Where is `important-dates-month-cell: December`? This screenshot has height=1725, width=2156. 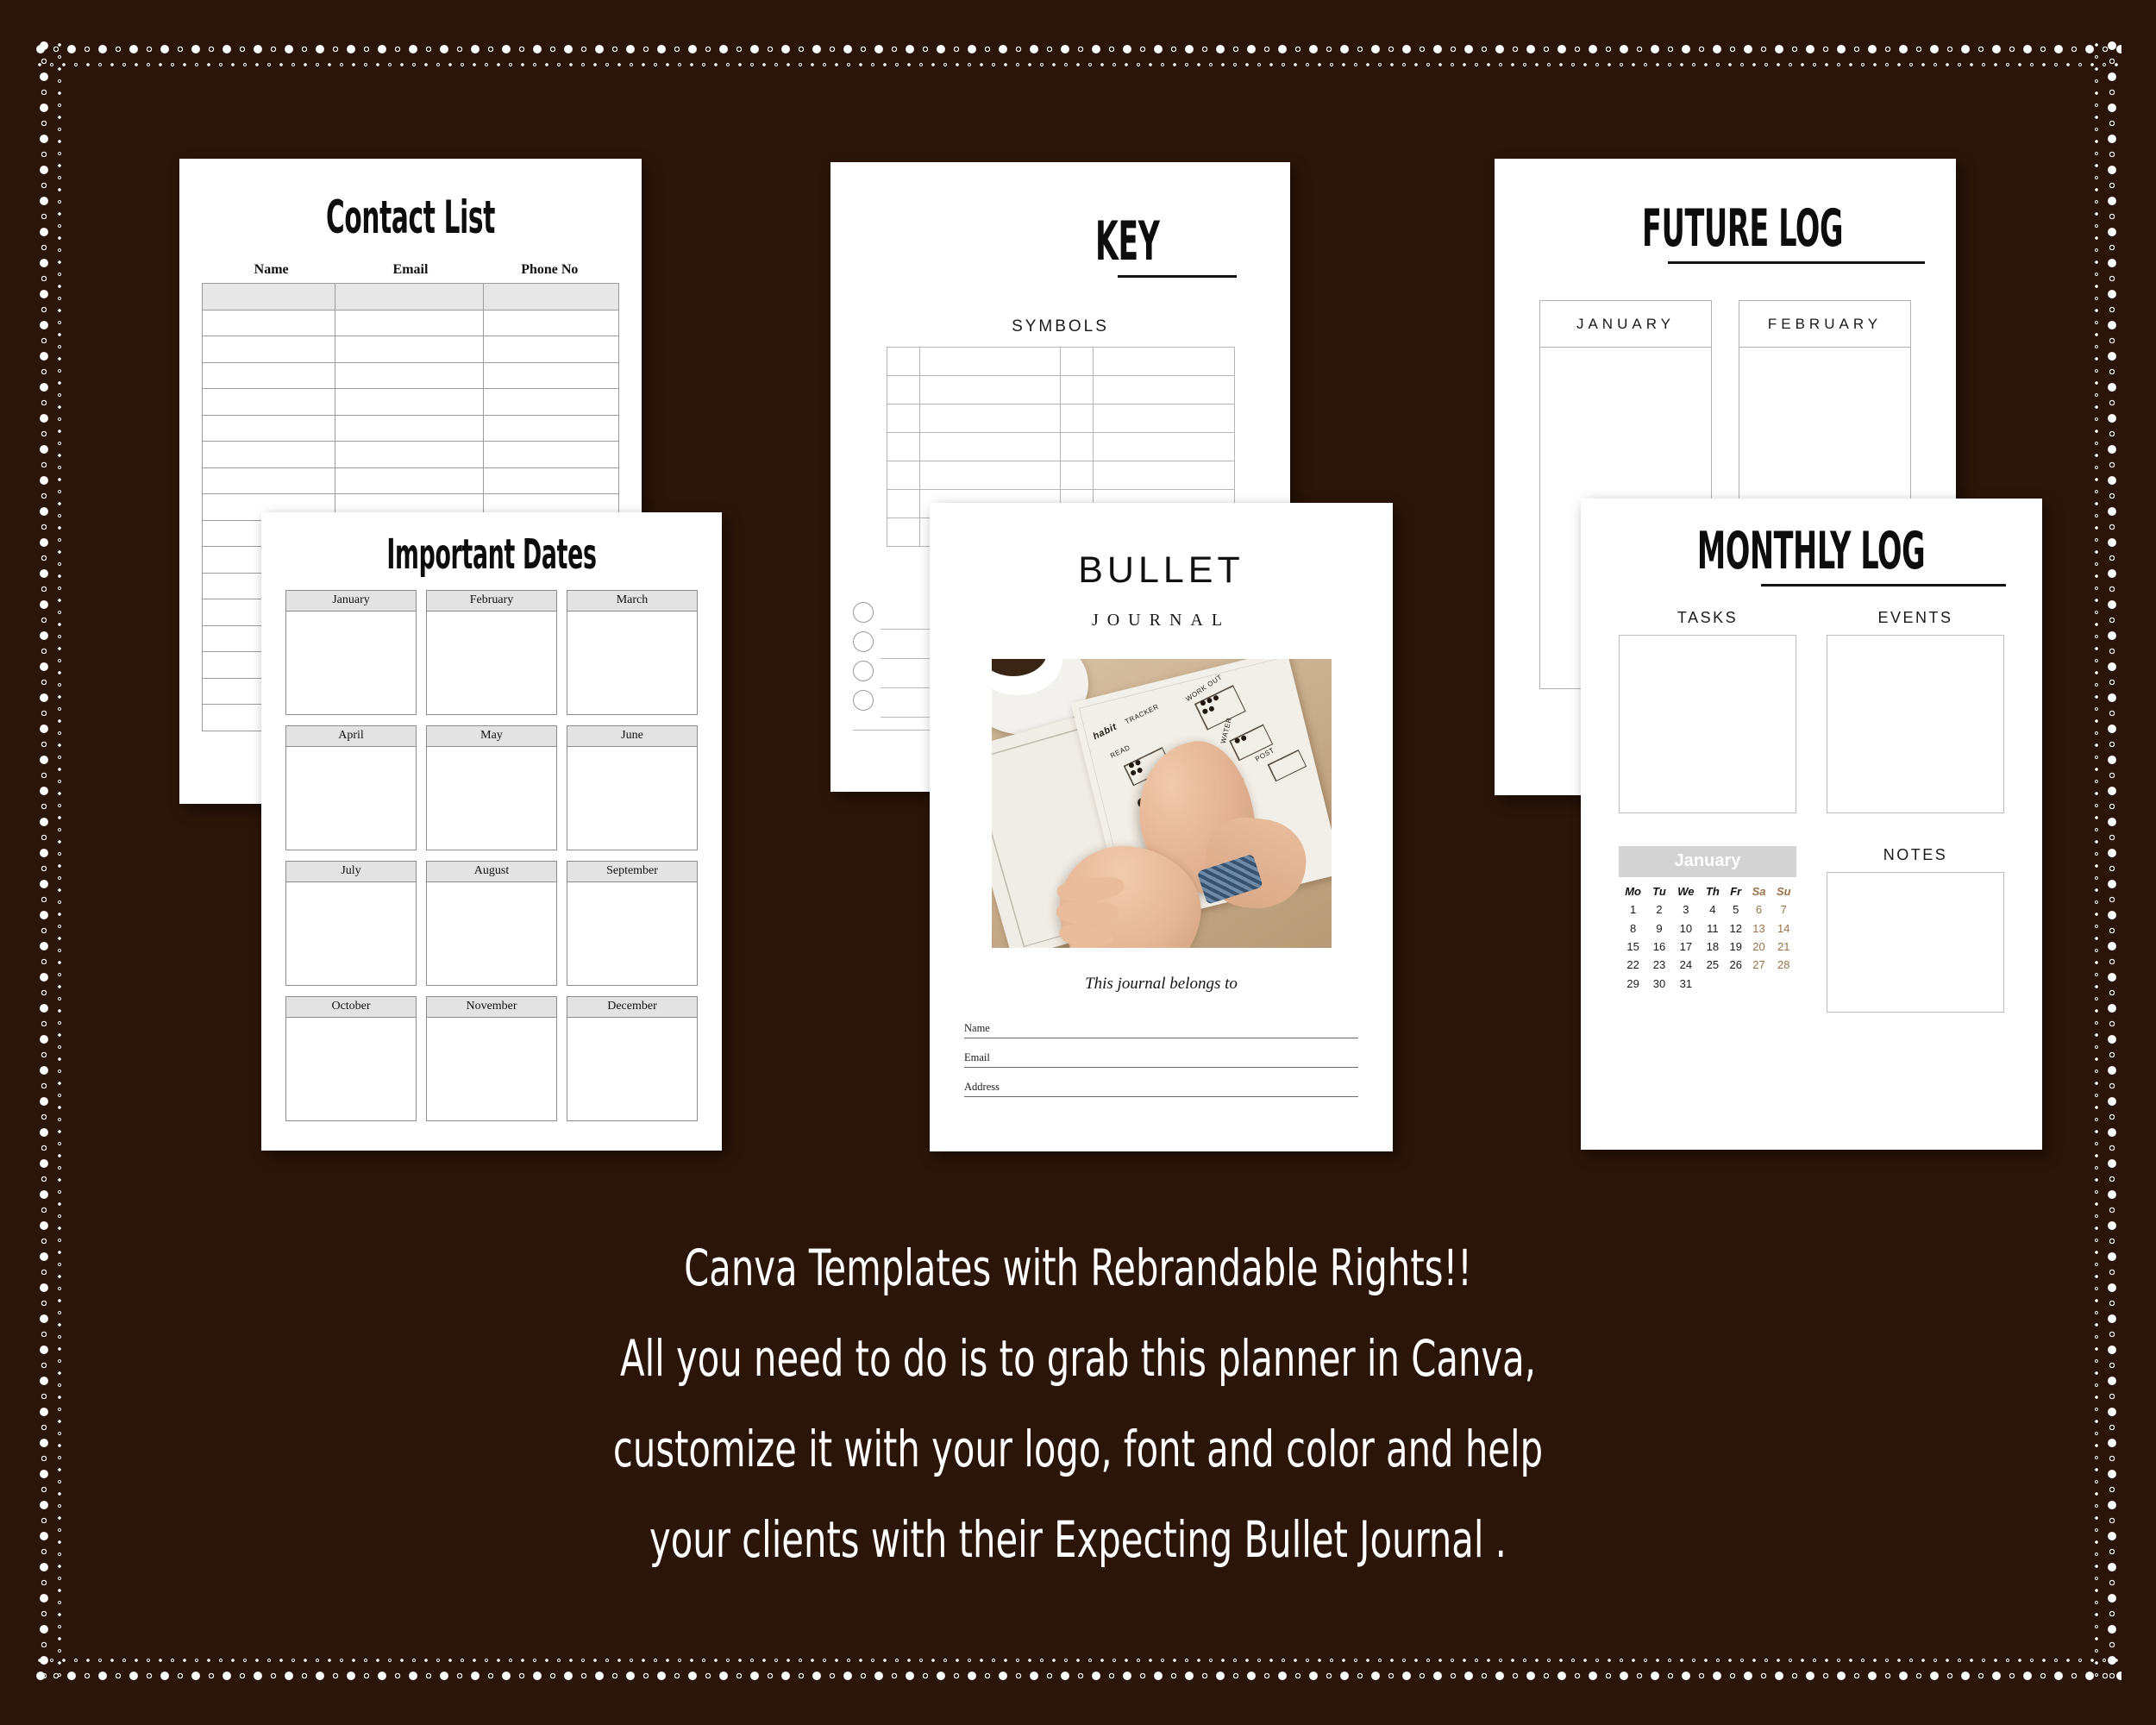 important-dates-month-cell: December is located at coordinates (632, 1058).